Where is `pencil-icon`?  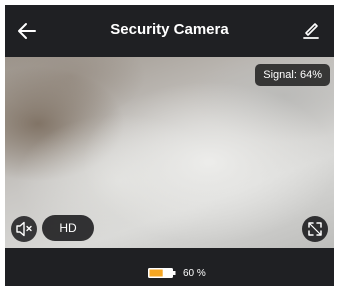
pencil-icon is located at coordinates (311, 31).